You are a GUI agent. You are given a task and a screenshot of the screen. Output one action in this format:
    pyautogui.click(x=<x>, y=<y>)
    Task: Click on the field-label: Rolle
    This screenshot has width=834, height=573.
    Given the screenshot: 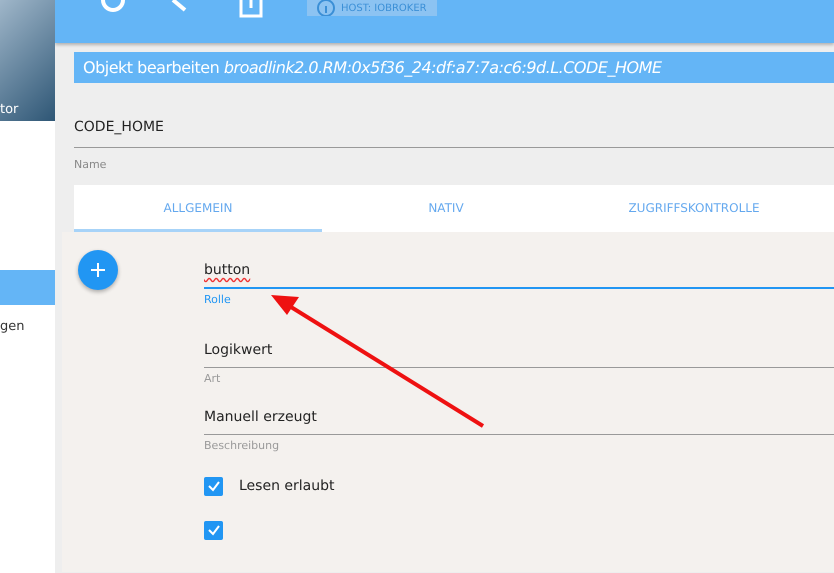 What is the action you would take?
    pyautogui.click(x=218, y=299)
    